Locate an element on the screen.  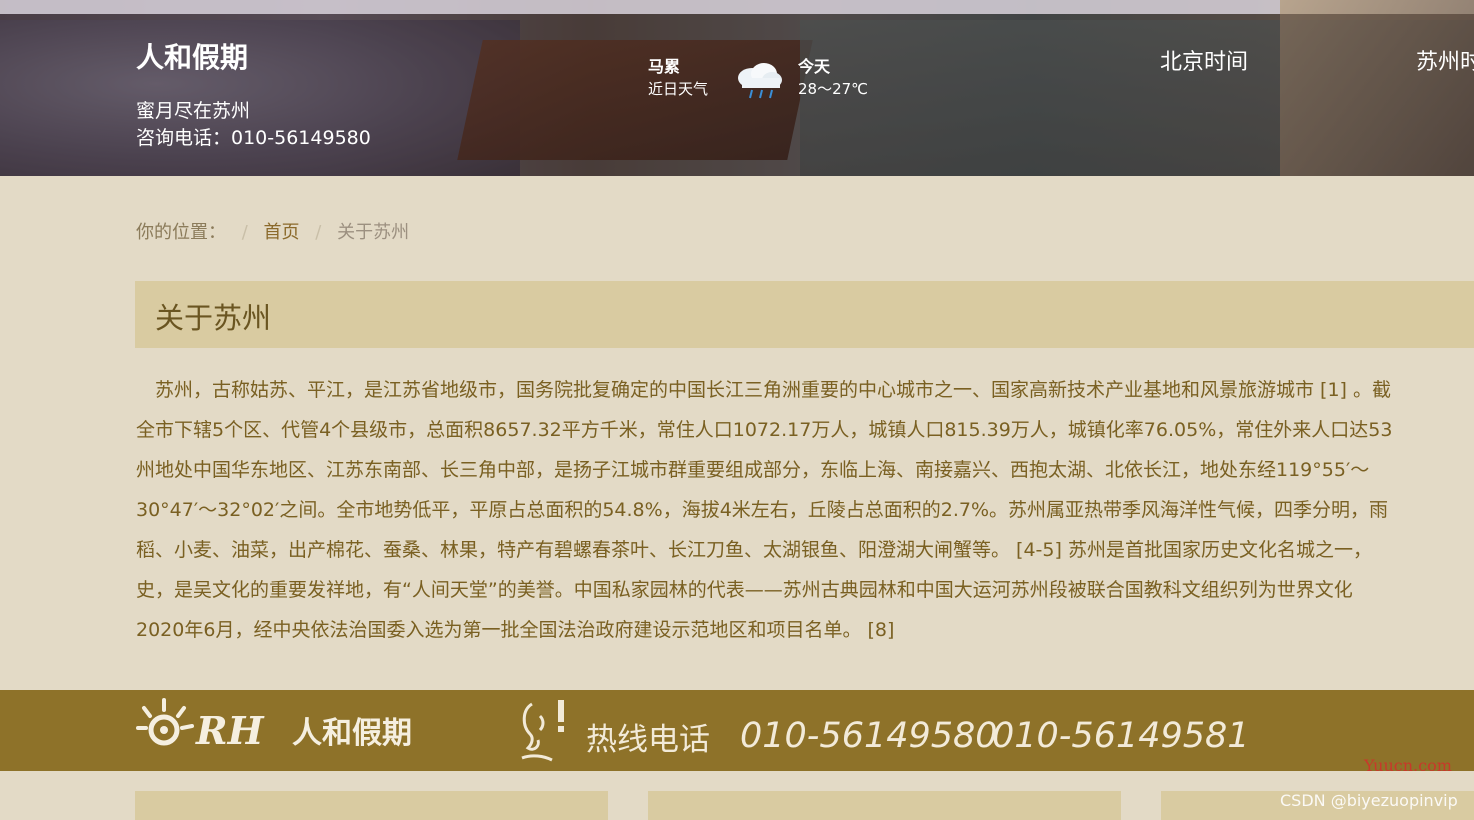
hotline-number-1: 010-56149580 is located at coordinates (869, 736).